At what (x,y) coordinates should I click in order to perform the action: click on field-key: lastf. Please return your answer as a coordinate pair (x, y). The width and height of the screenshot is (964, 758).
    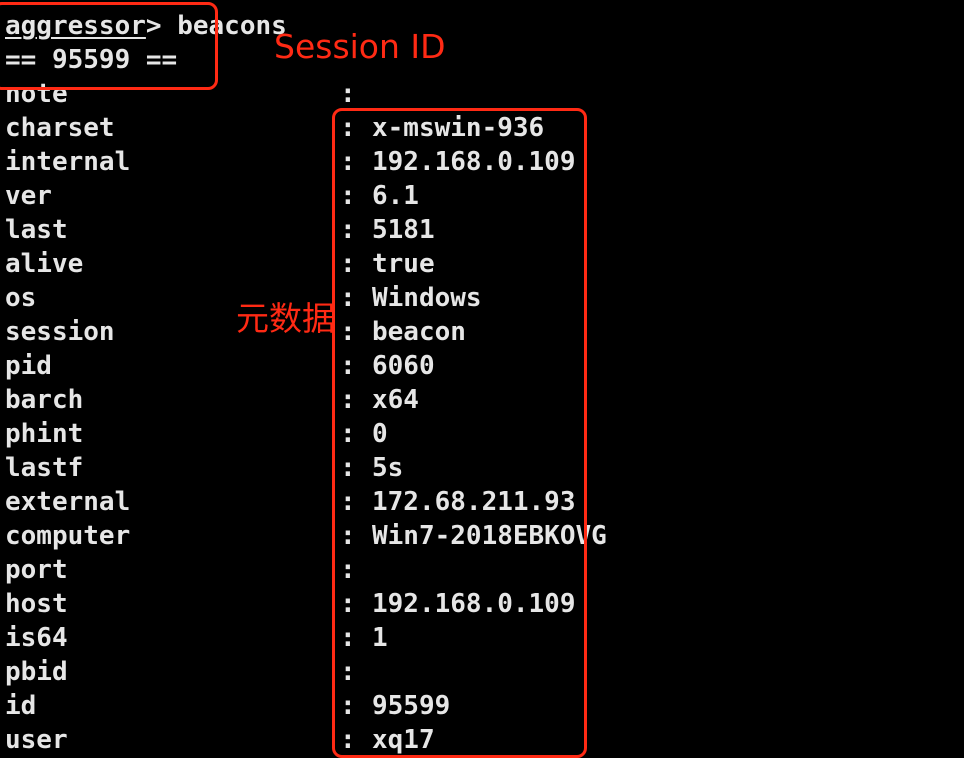
    Looking at the image, I should click on (44, 468).